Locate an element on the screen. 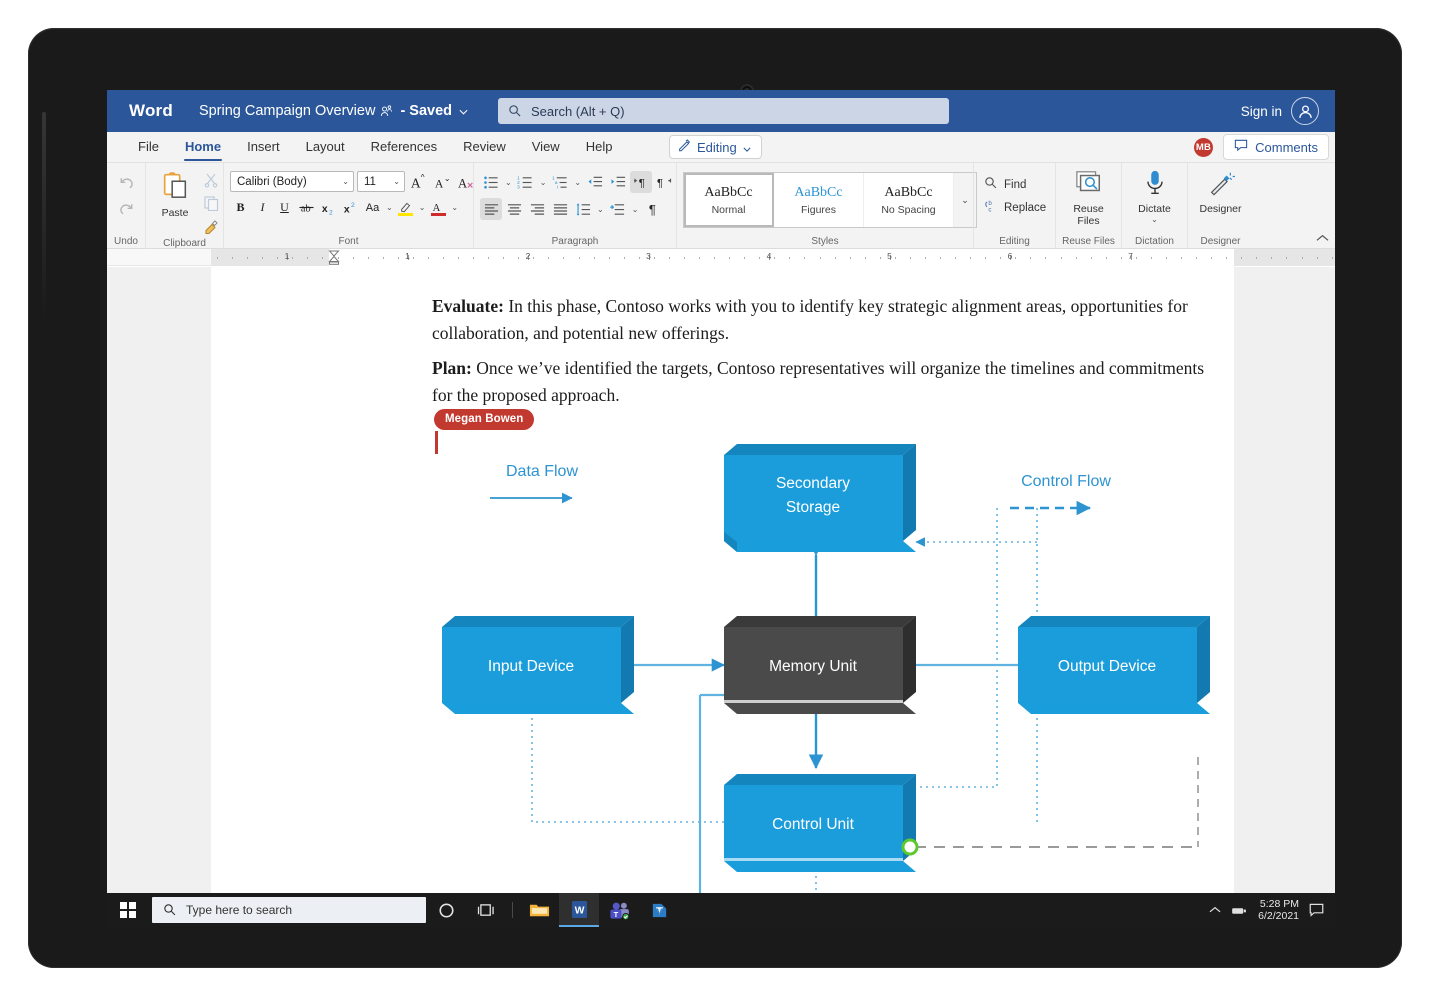 This screenshot has width=1430, height=995. presence-avatar-mb: MB is located at coordinates (1203, 147).